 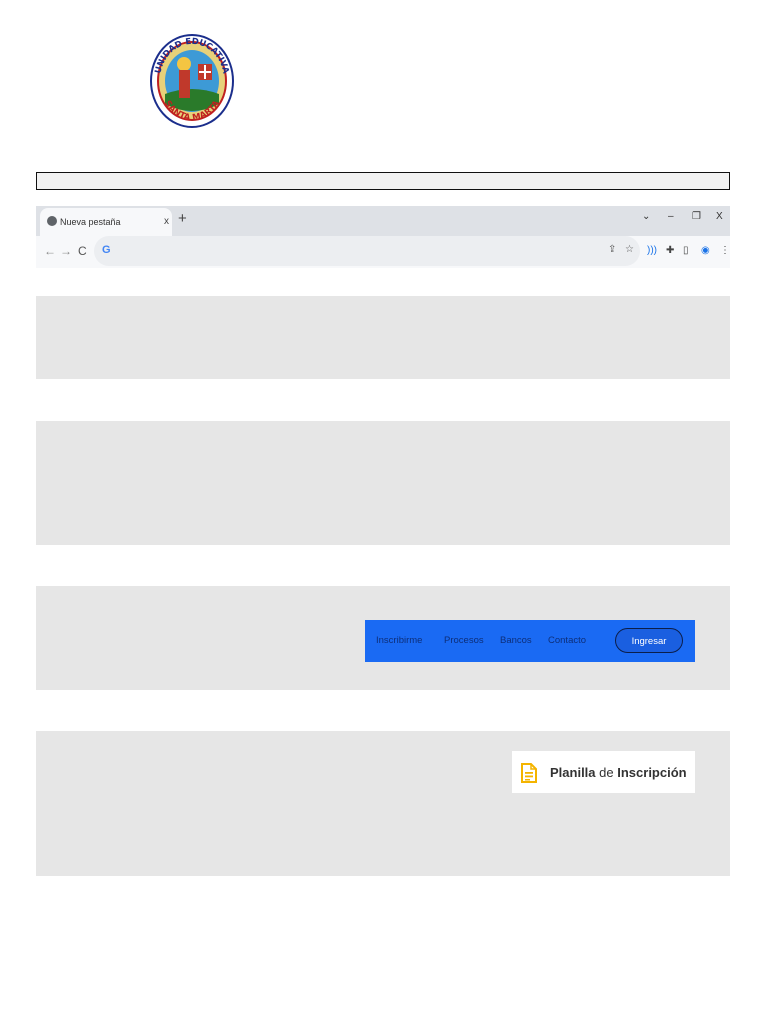 What do you see at coordinates (464, 640) in the screenshot?
I see `nav-link-procesos: Procesos` at bounding box center [464, 640].